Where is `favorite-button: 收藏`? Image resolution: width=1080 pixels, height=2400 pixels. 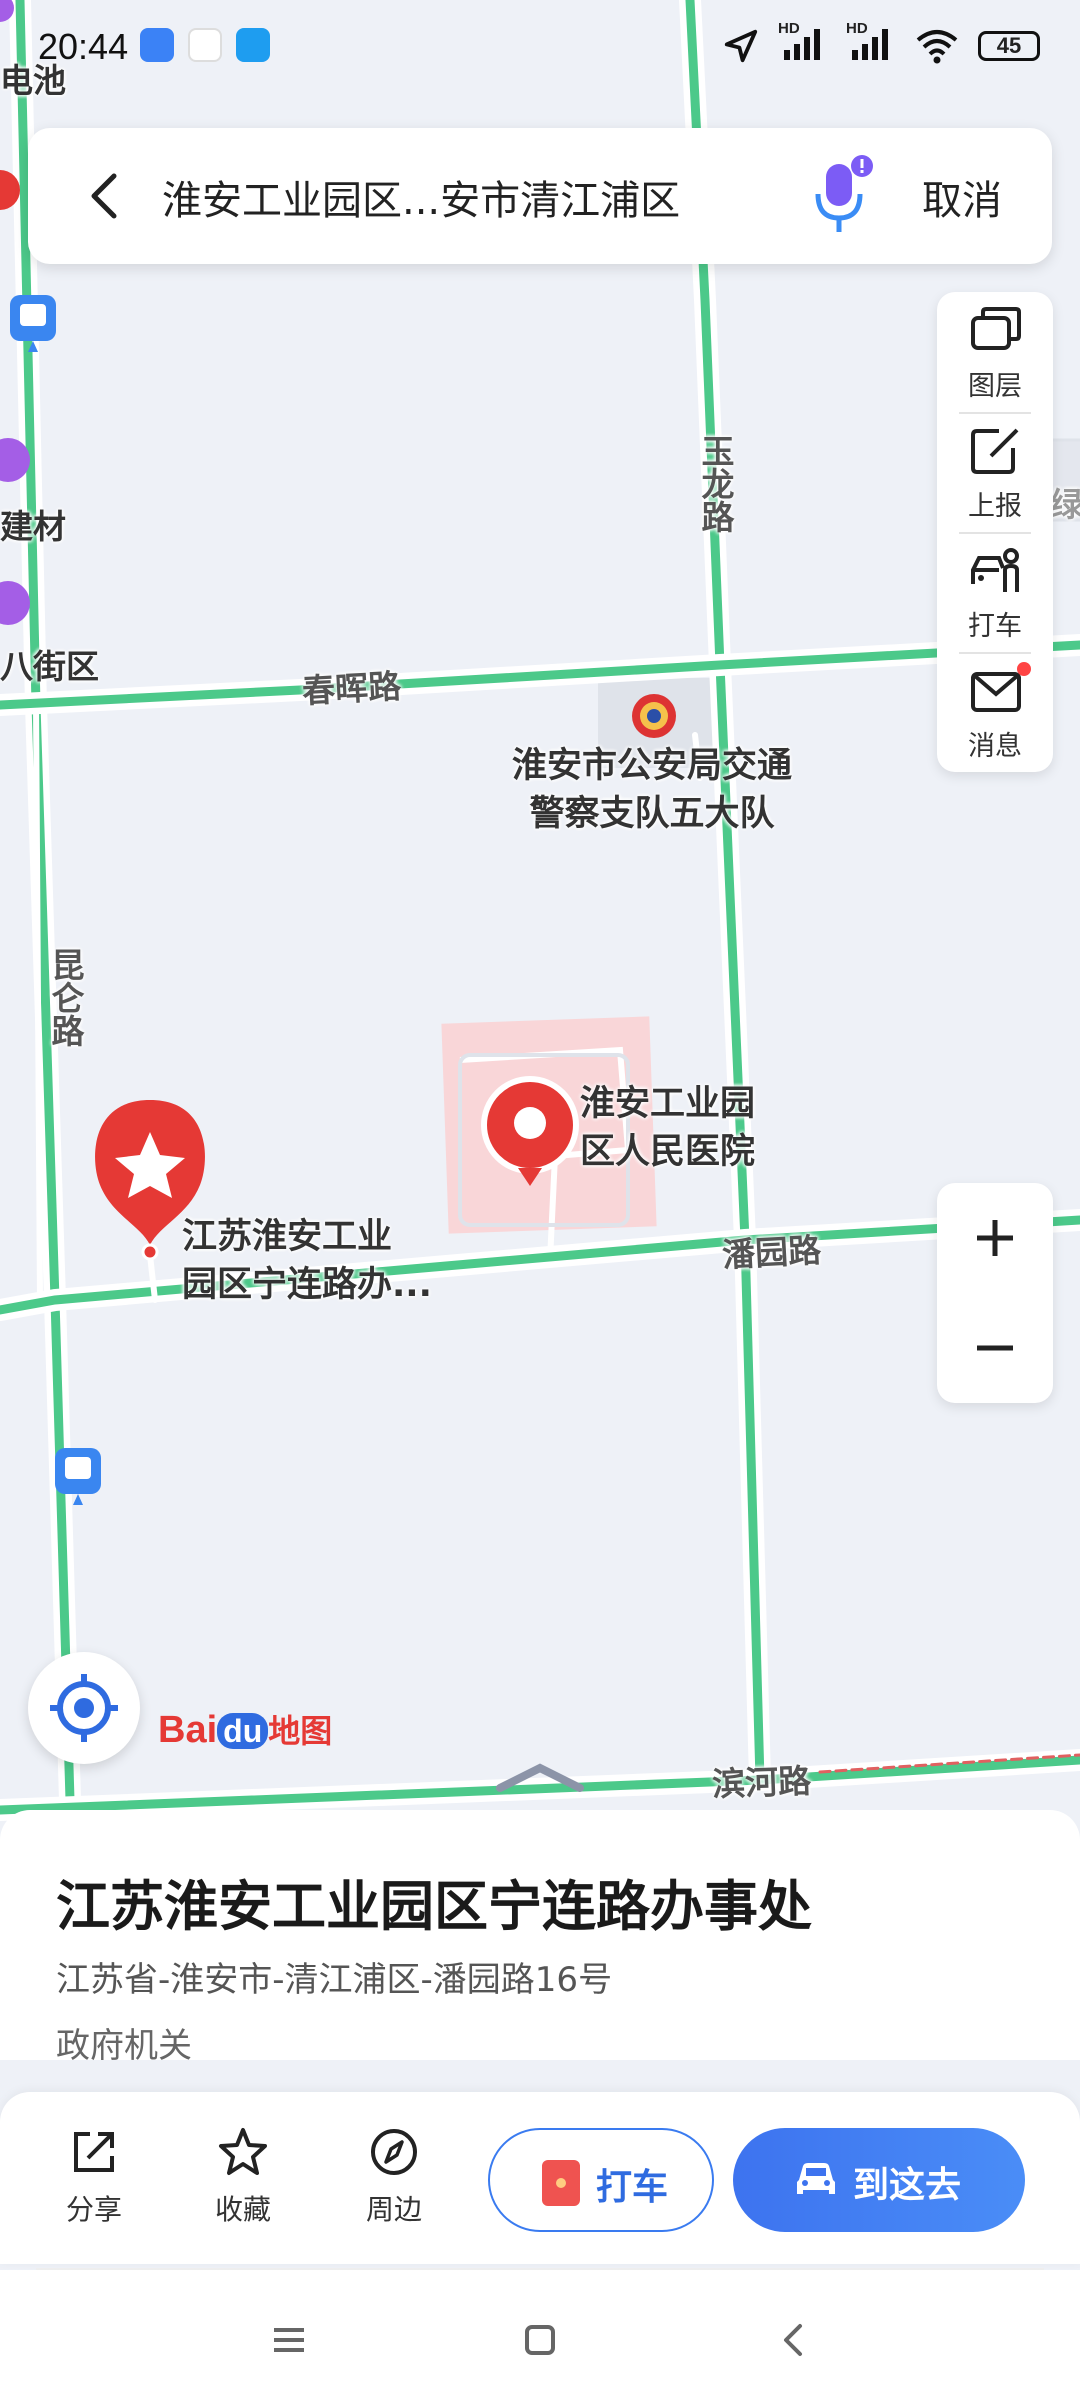
favorite-button: 收藏 is located at coordinates (243, 2177).